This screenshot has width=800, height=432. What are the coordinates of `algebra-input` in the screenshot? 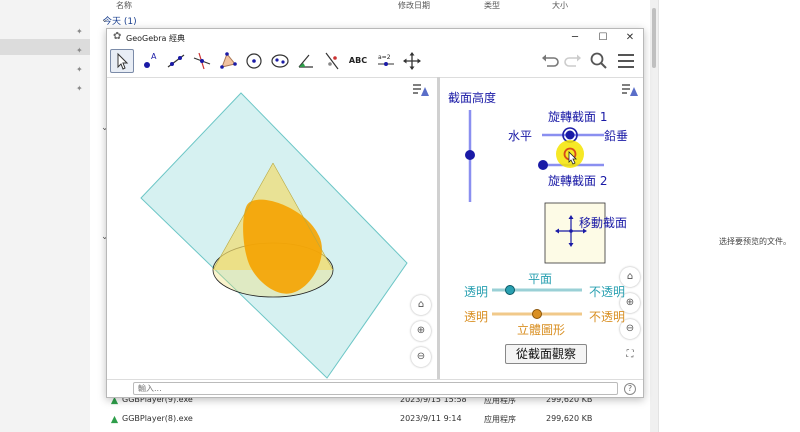 It's located at (375, 388).